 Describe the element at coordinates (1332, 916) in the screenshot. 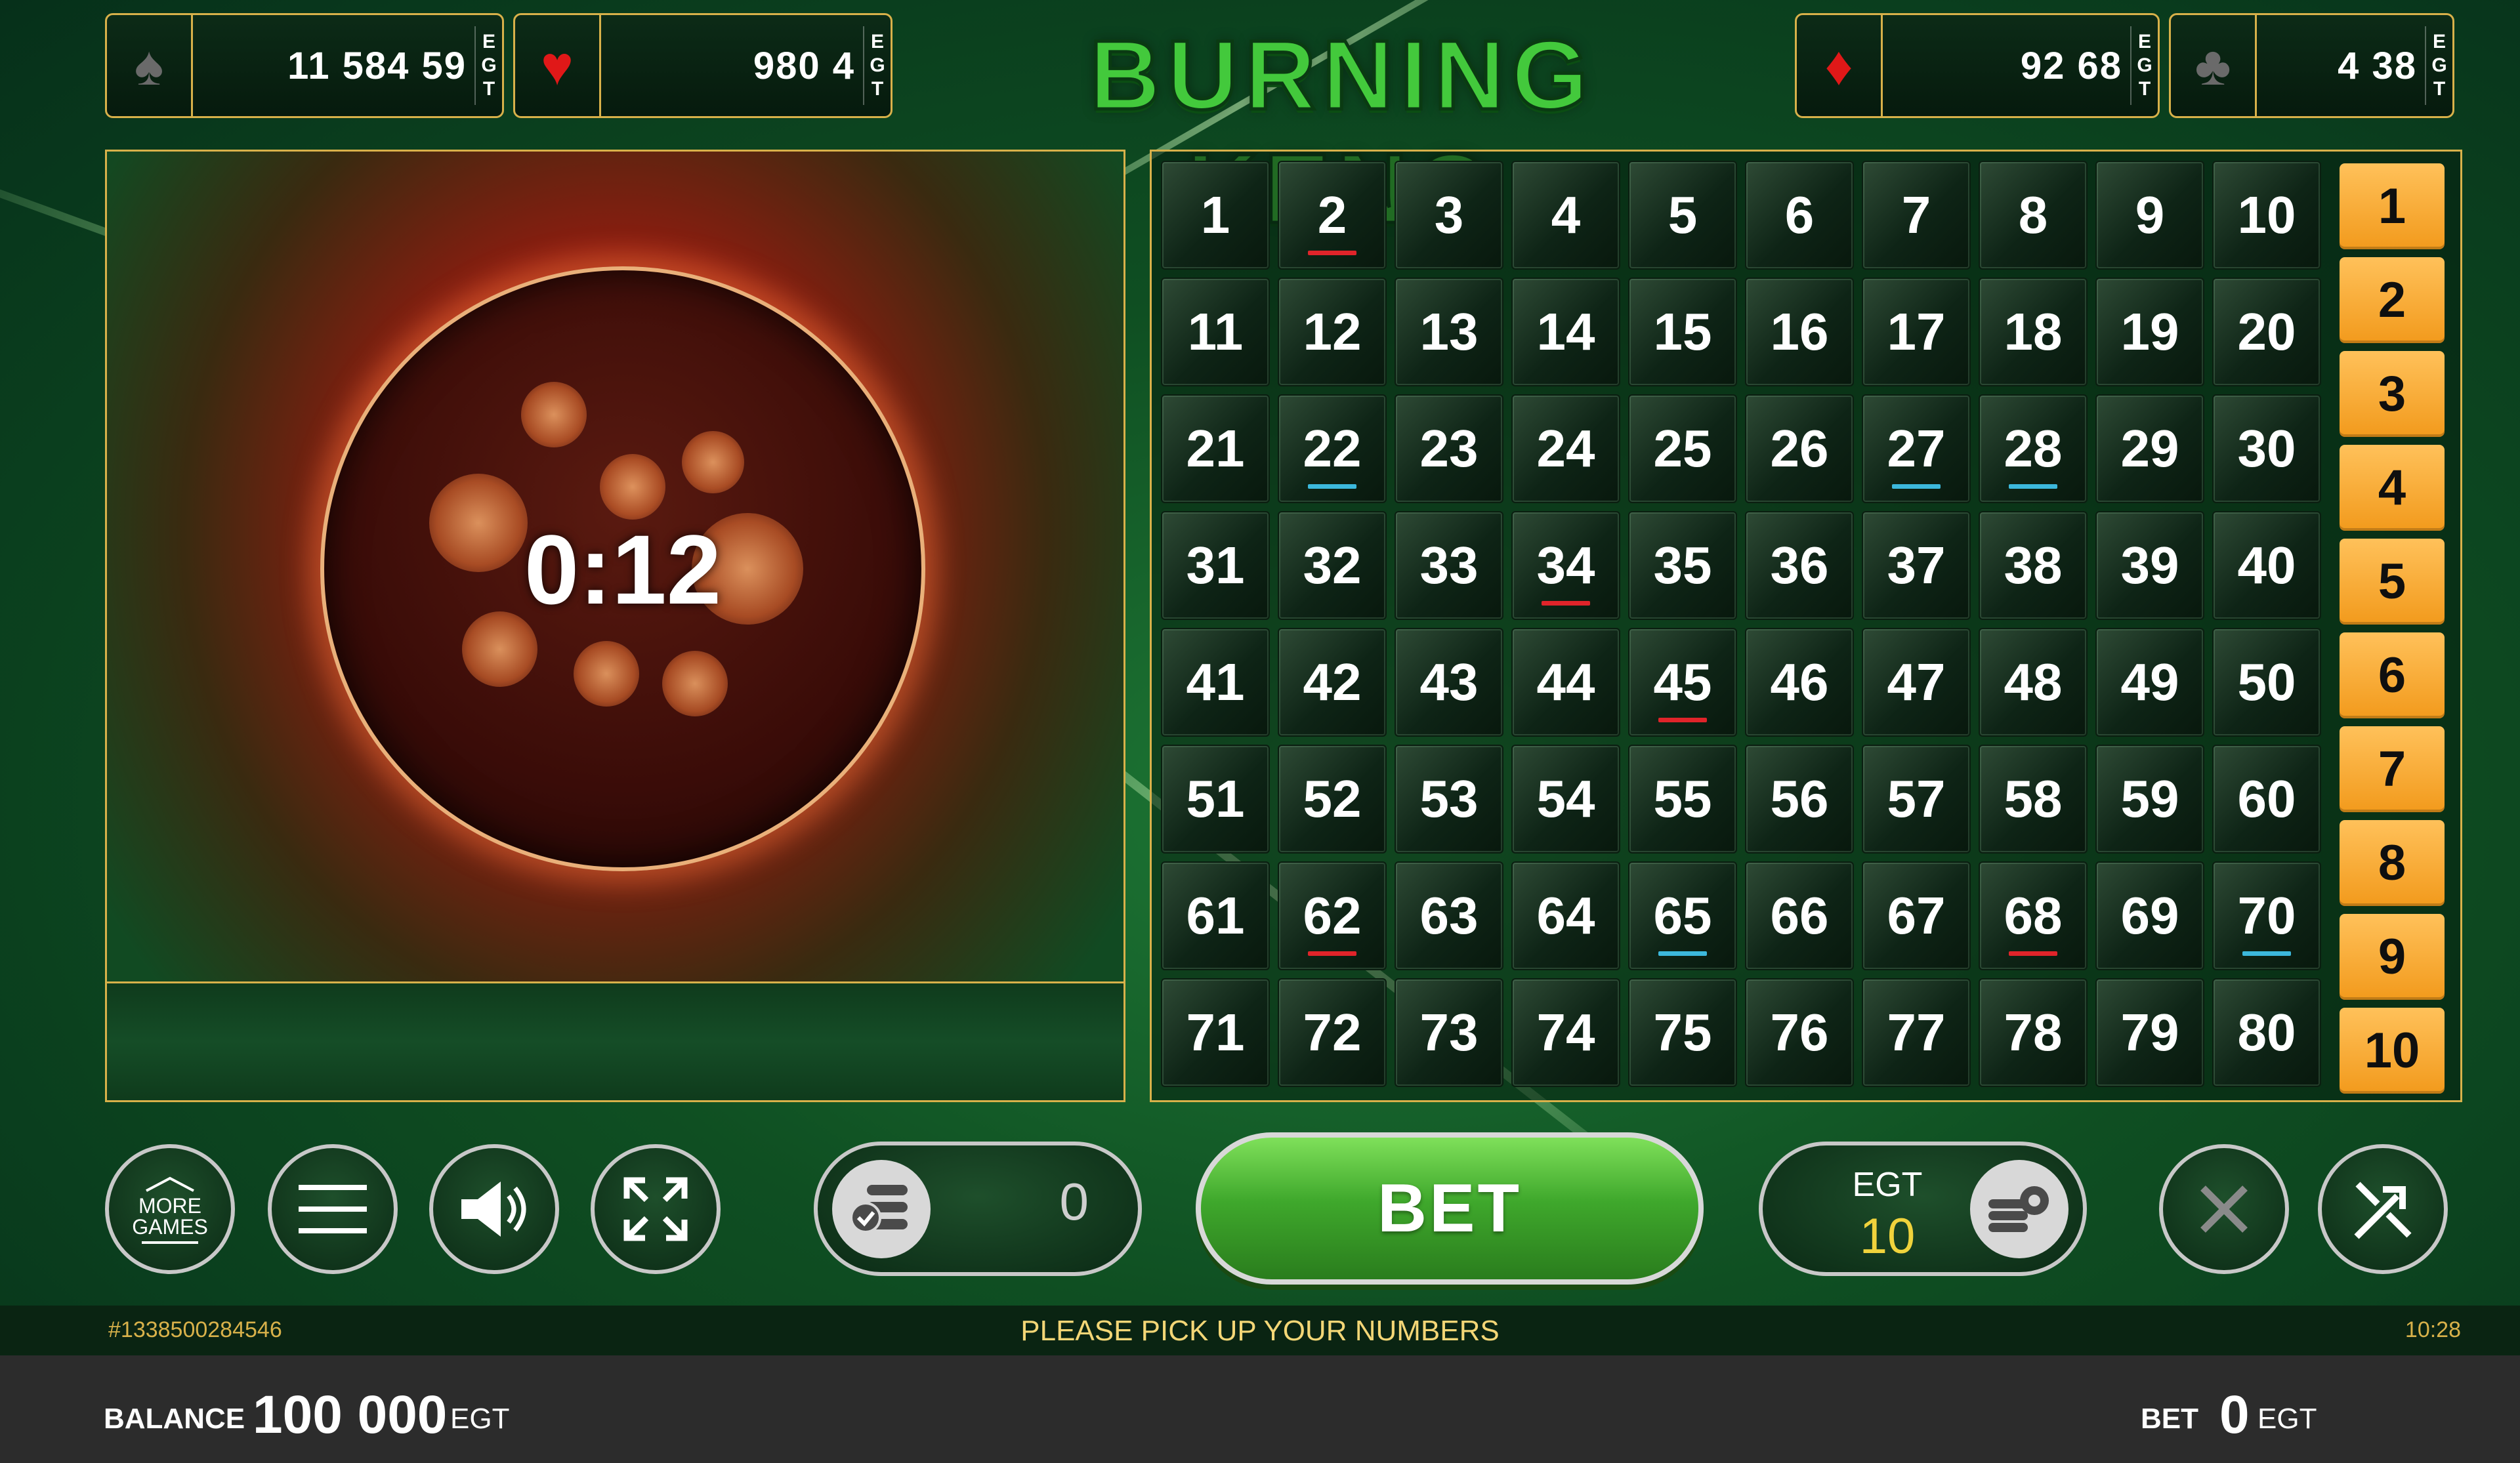

I see `number-cell: 62` at that location.